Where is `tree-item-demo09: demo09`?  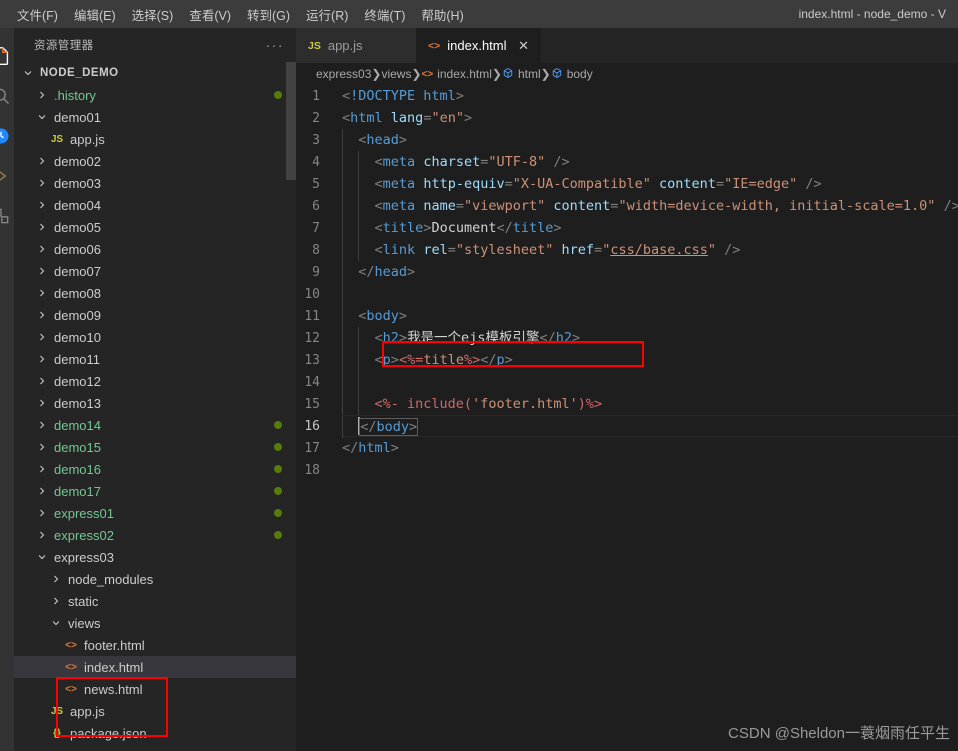
tree-item-demo09: demo09 is located at coordinates (155, 315).